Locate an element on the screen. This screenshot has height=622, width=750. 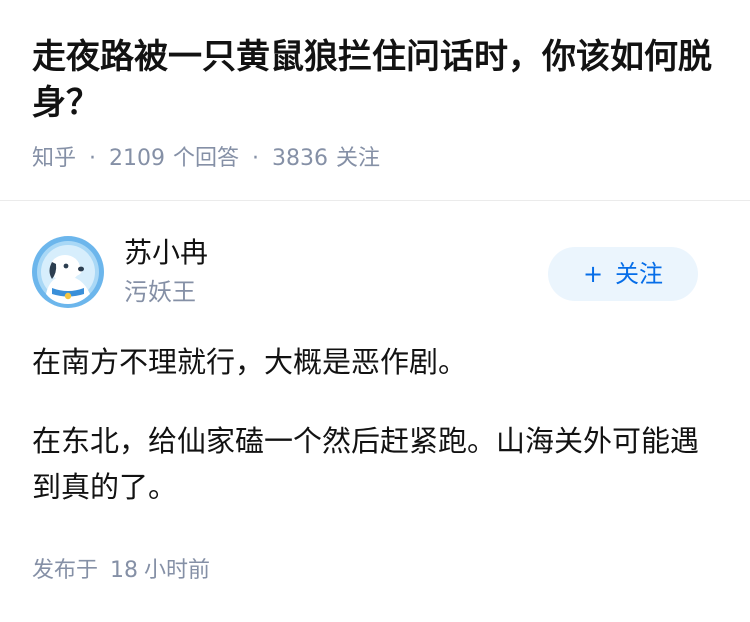
avatar is located at coordinates (68, 272).